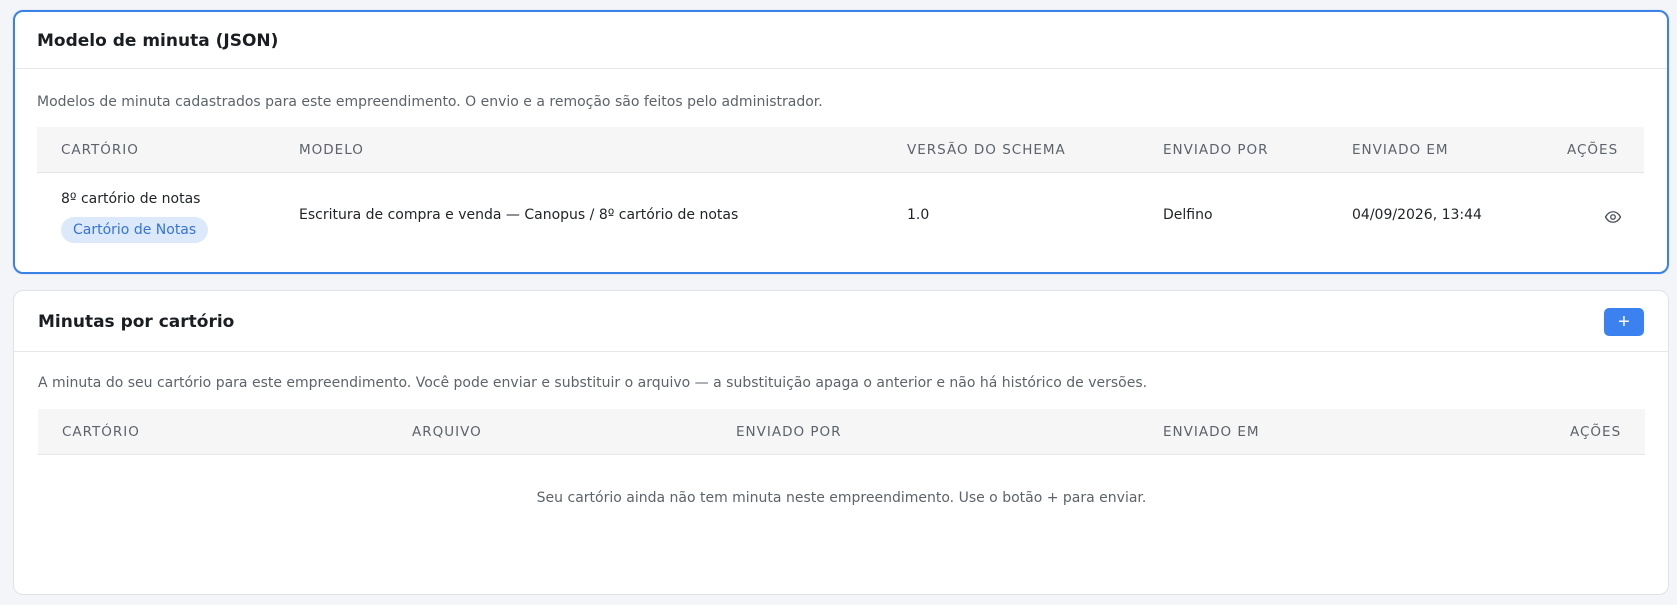 The width and height of the screenshot is (1677, 605). Describe the element at coordinates (331, 150) in the screenshot. I see `col-modelo: MODELO` at that location.